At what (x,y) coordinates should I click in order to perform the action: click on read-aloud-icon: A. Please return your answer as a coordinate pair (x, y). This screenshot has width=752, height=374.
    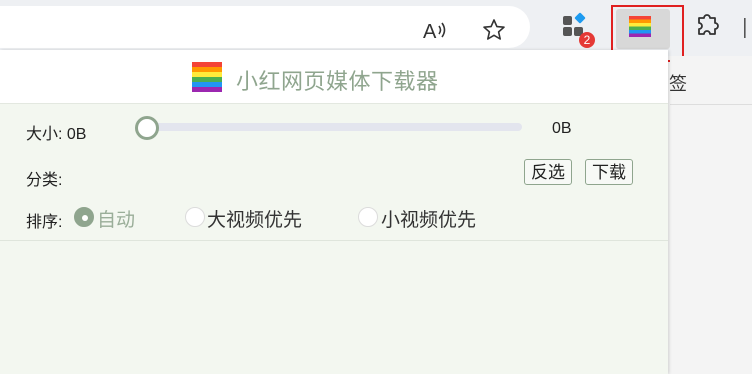
    Looking at the image, I should click on (434, 30).